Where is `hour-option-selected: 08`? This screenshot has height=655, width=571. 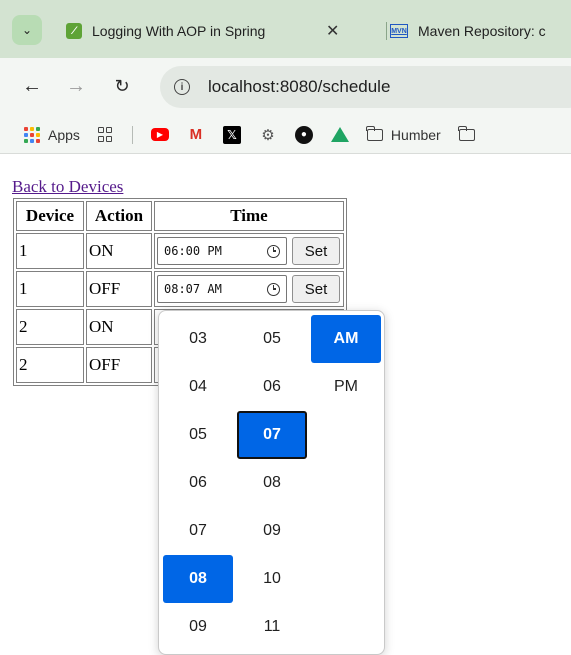 hour-option-selected: 08 is located at coordinates (198, 579).